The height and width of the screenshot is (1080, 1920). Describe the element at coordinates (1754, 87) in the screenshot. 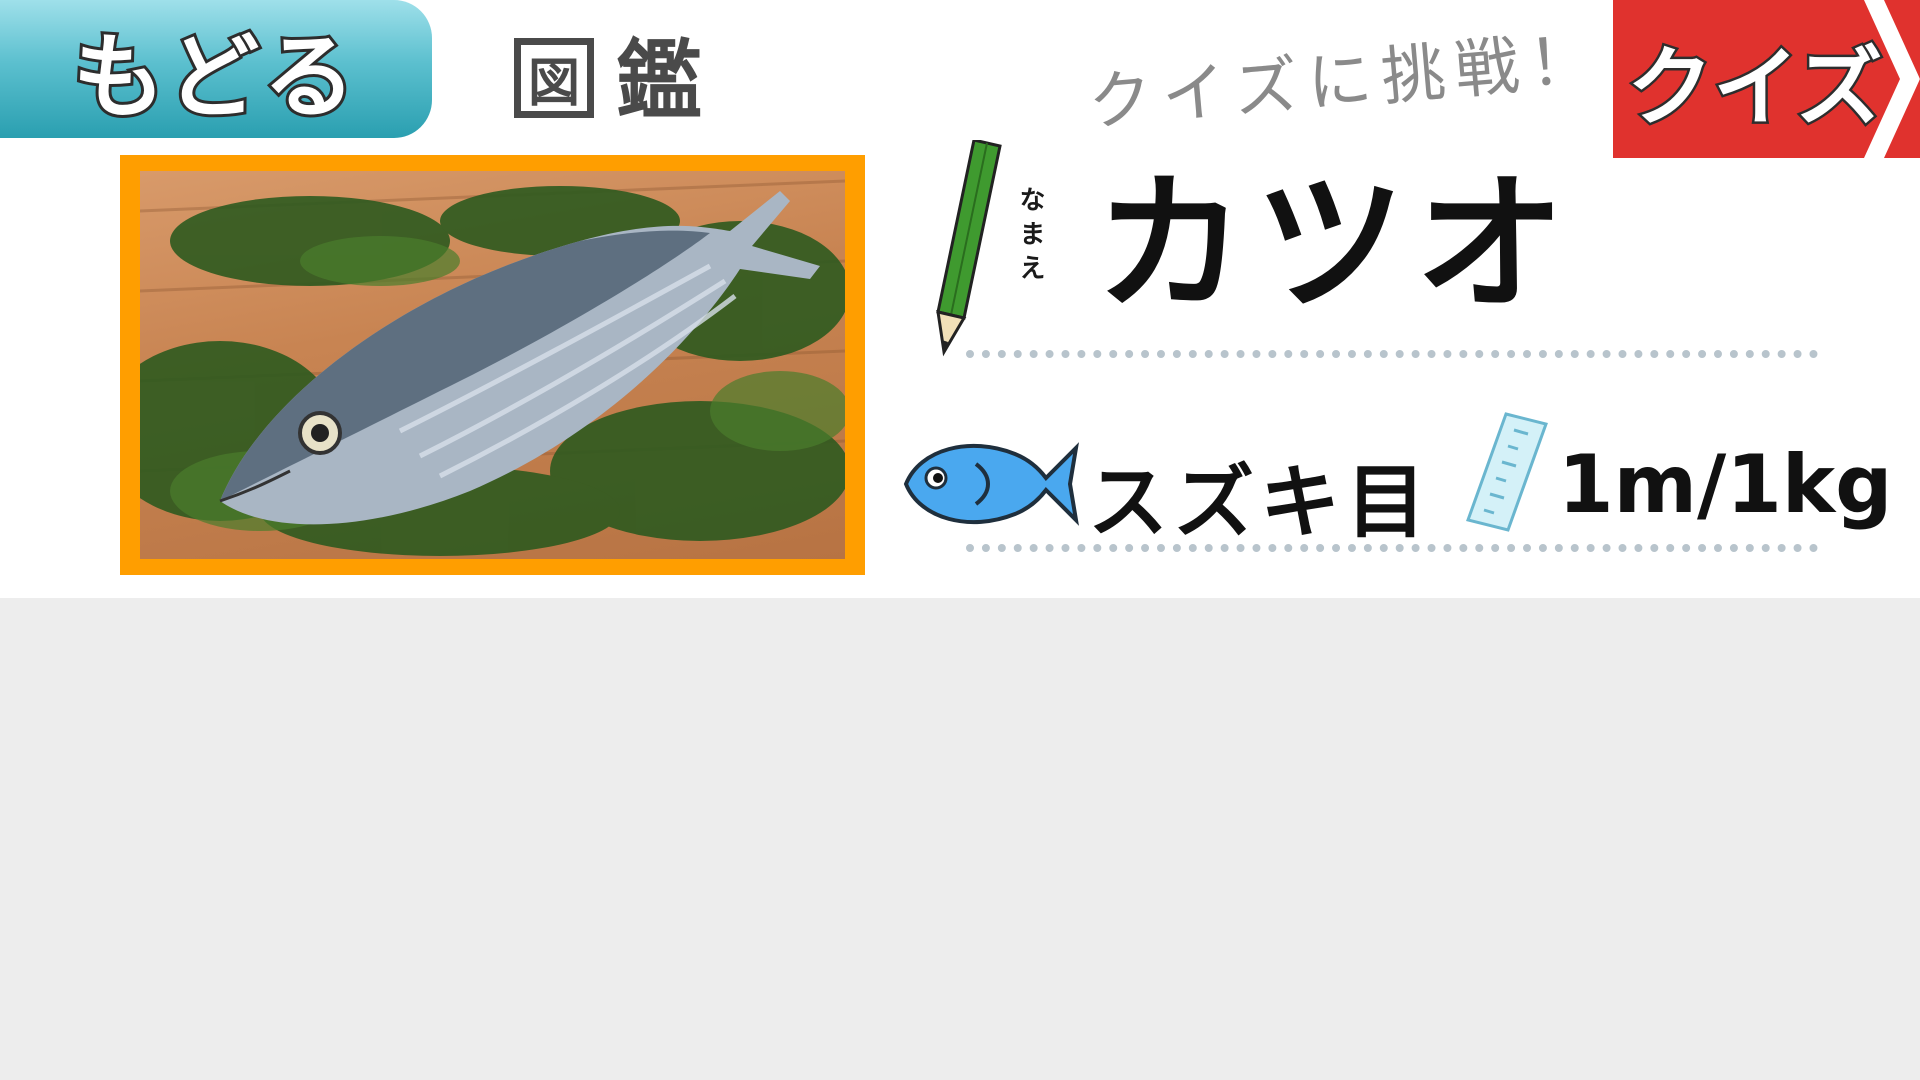

I see `quiz-button-label: クイズ` at that location.